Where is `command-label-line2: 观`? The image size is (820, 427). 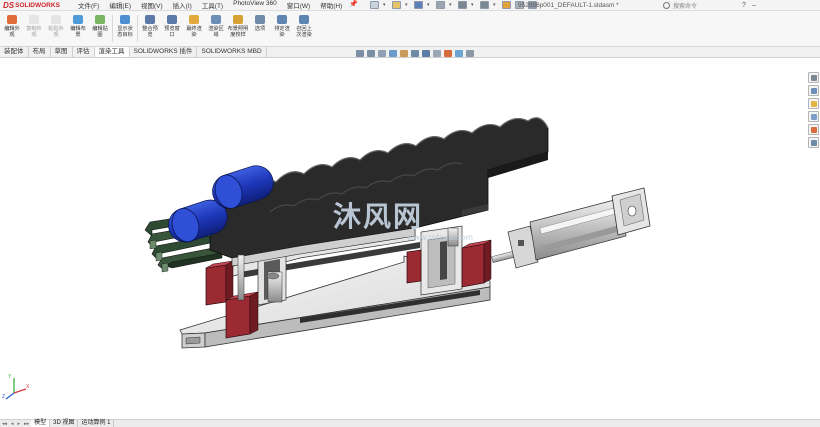
command-label-line2: 观 is located at coordinates (34, 35).